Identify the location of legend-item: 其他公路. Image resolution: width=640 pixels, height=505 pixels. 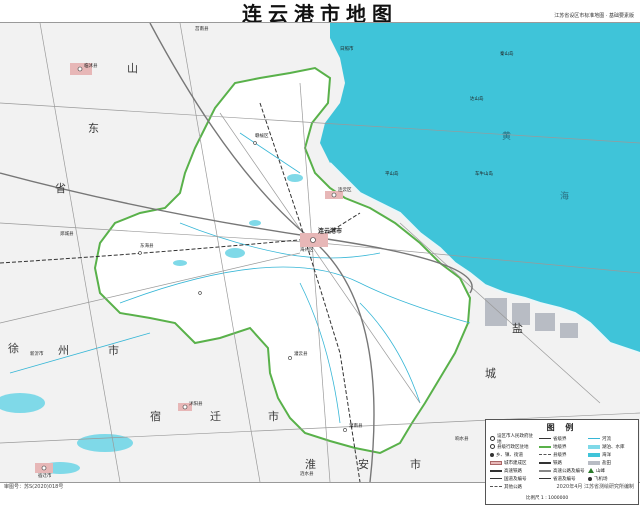
(513, 486).